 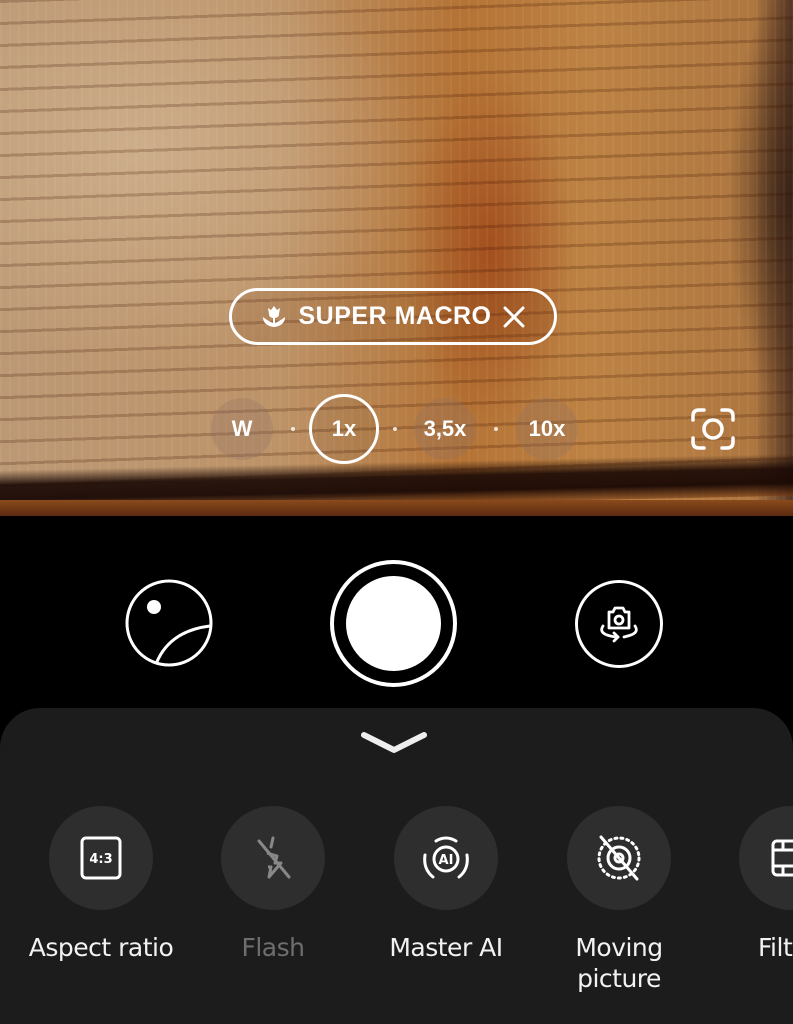 I want to click on aspect-ratio-icon: 4:3, so click(x=101, y=858).